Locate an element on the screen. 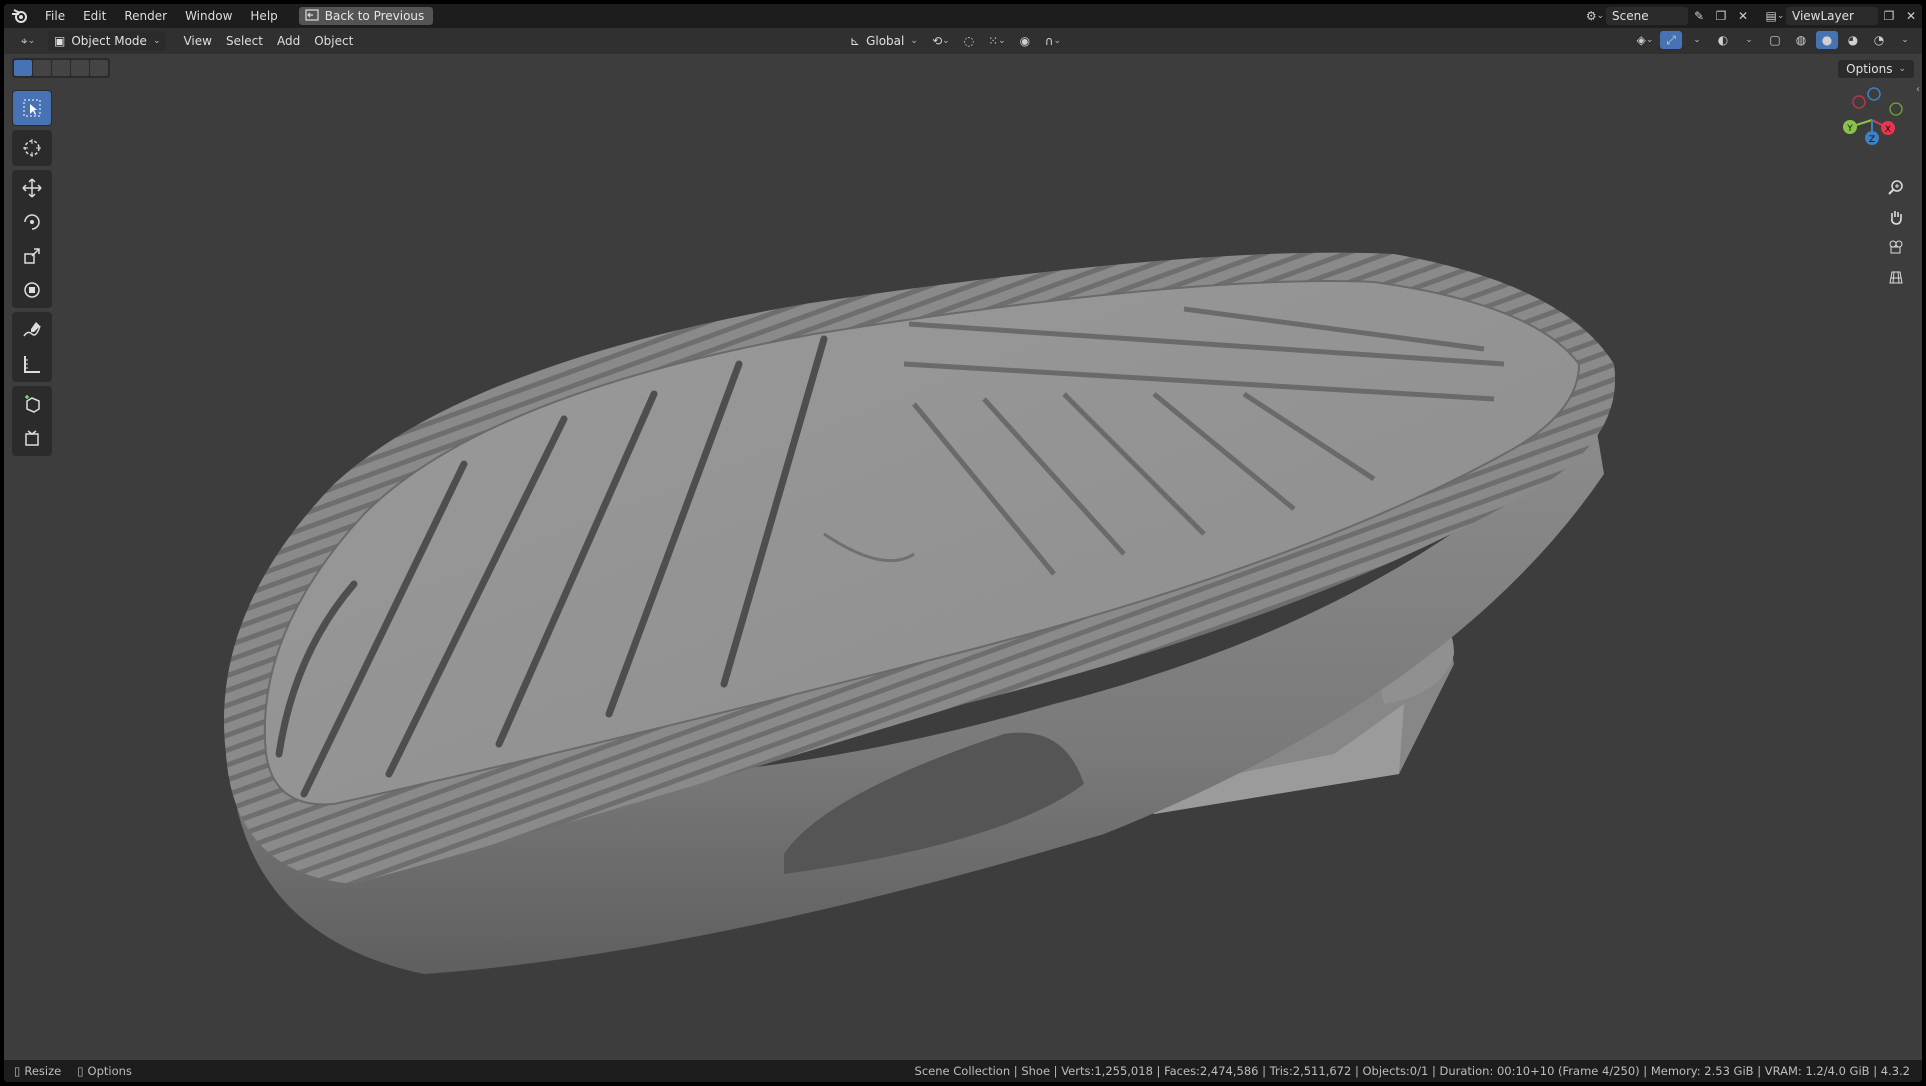  proportional-edit-icon: ◉ is located at coordinates (1025, 41).